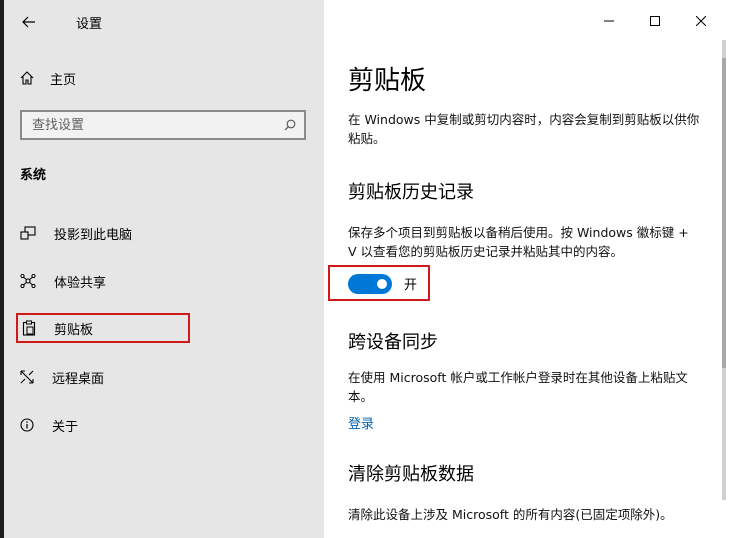  Describe the element at coordinates (63, 80) in the screenshot. I see `sidebar-item-label: 主页` at that location.